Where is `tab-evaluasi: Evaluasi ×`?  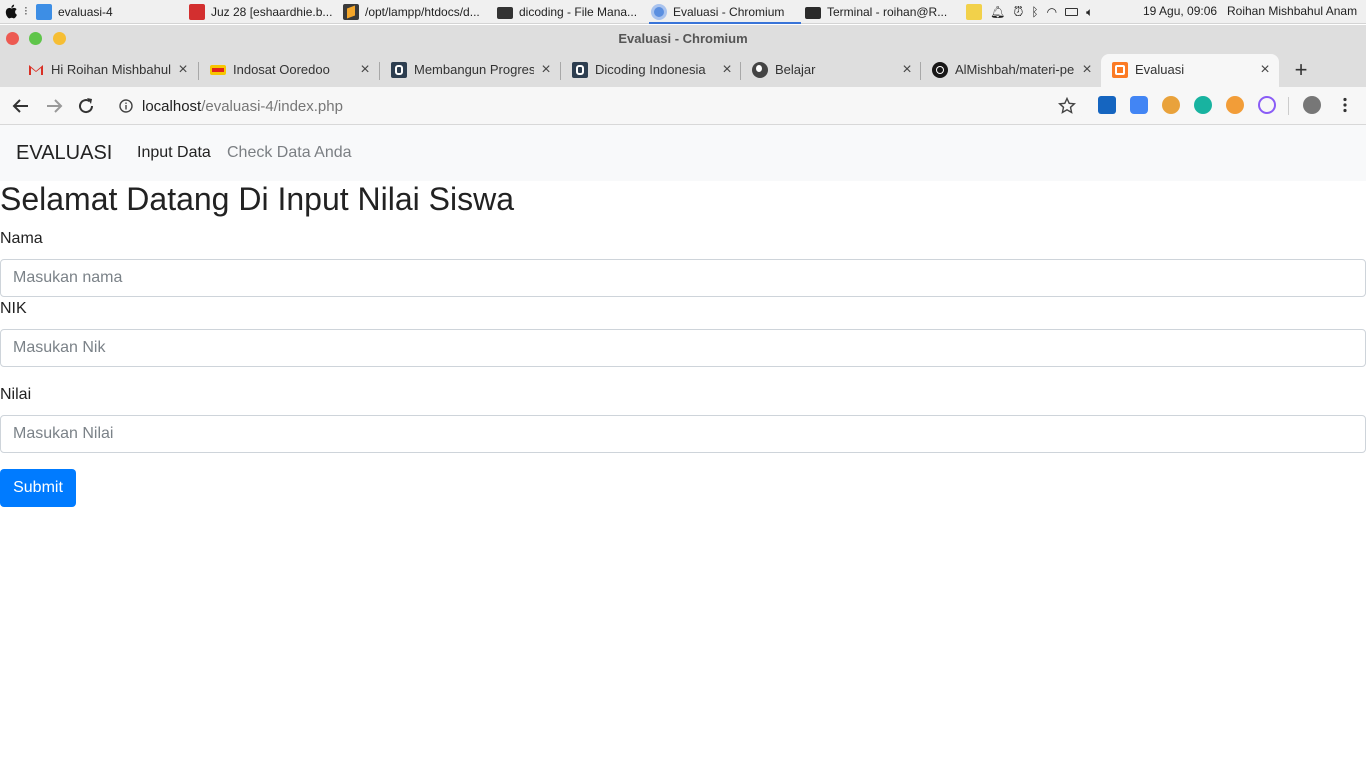 tab-evaluasi: Evaluasi × is located at coordinates (1190, 70).